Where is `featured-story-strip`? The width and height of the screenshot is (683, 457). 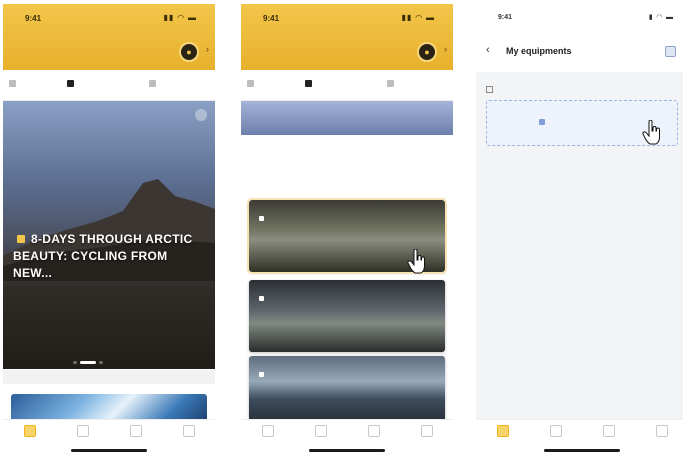
featured-story-strip is located at coordinates (347, 118).